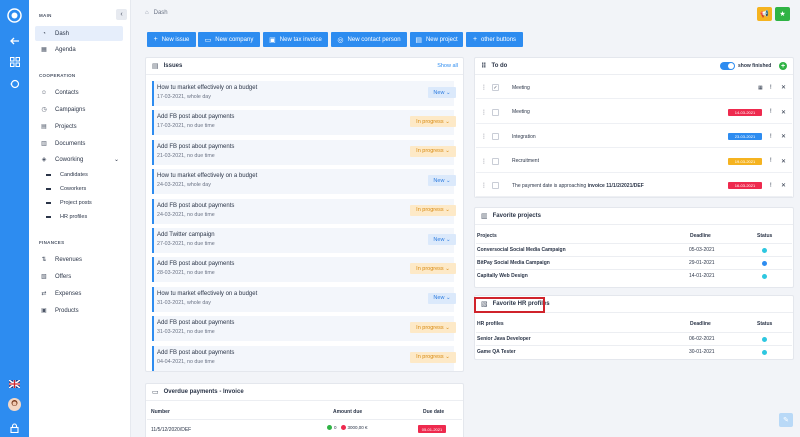 Image resolution: width=800 pixels, height=437 pixels. Describe the element at coordinates (229, 39) in the screenshot. I see `new-company-button: ▭ New company` at that location.